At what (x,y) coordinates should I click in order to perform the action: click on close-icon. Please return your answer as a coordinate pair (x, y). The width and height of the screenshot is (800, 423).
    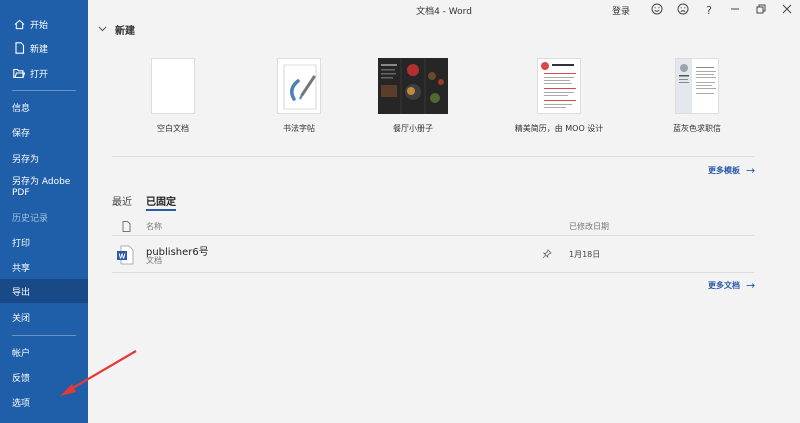
    Looking at the image, I should click on (787, 10).